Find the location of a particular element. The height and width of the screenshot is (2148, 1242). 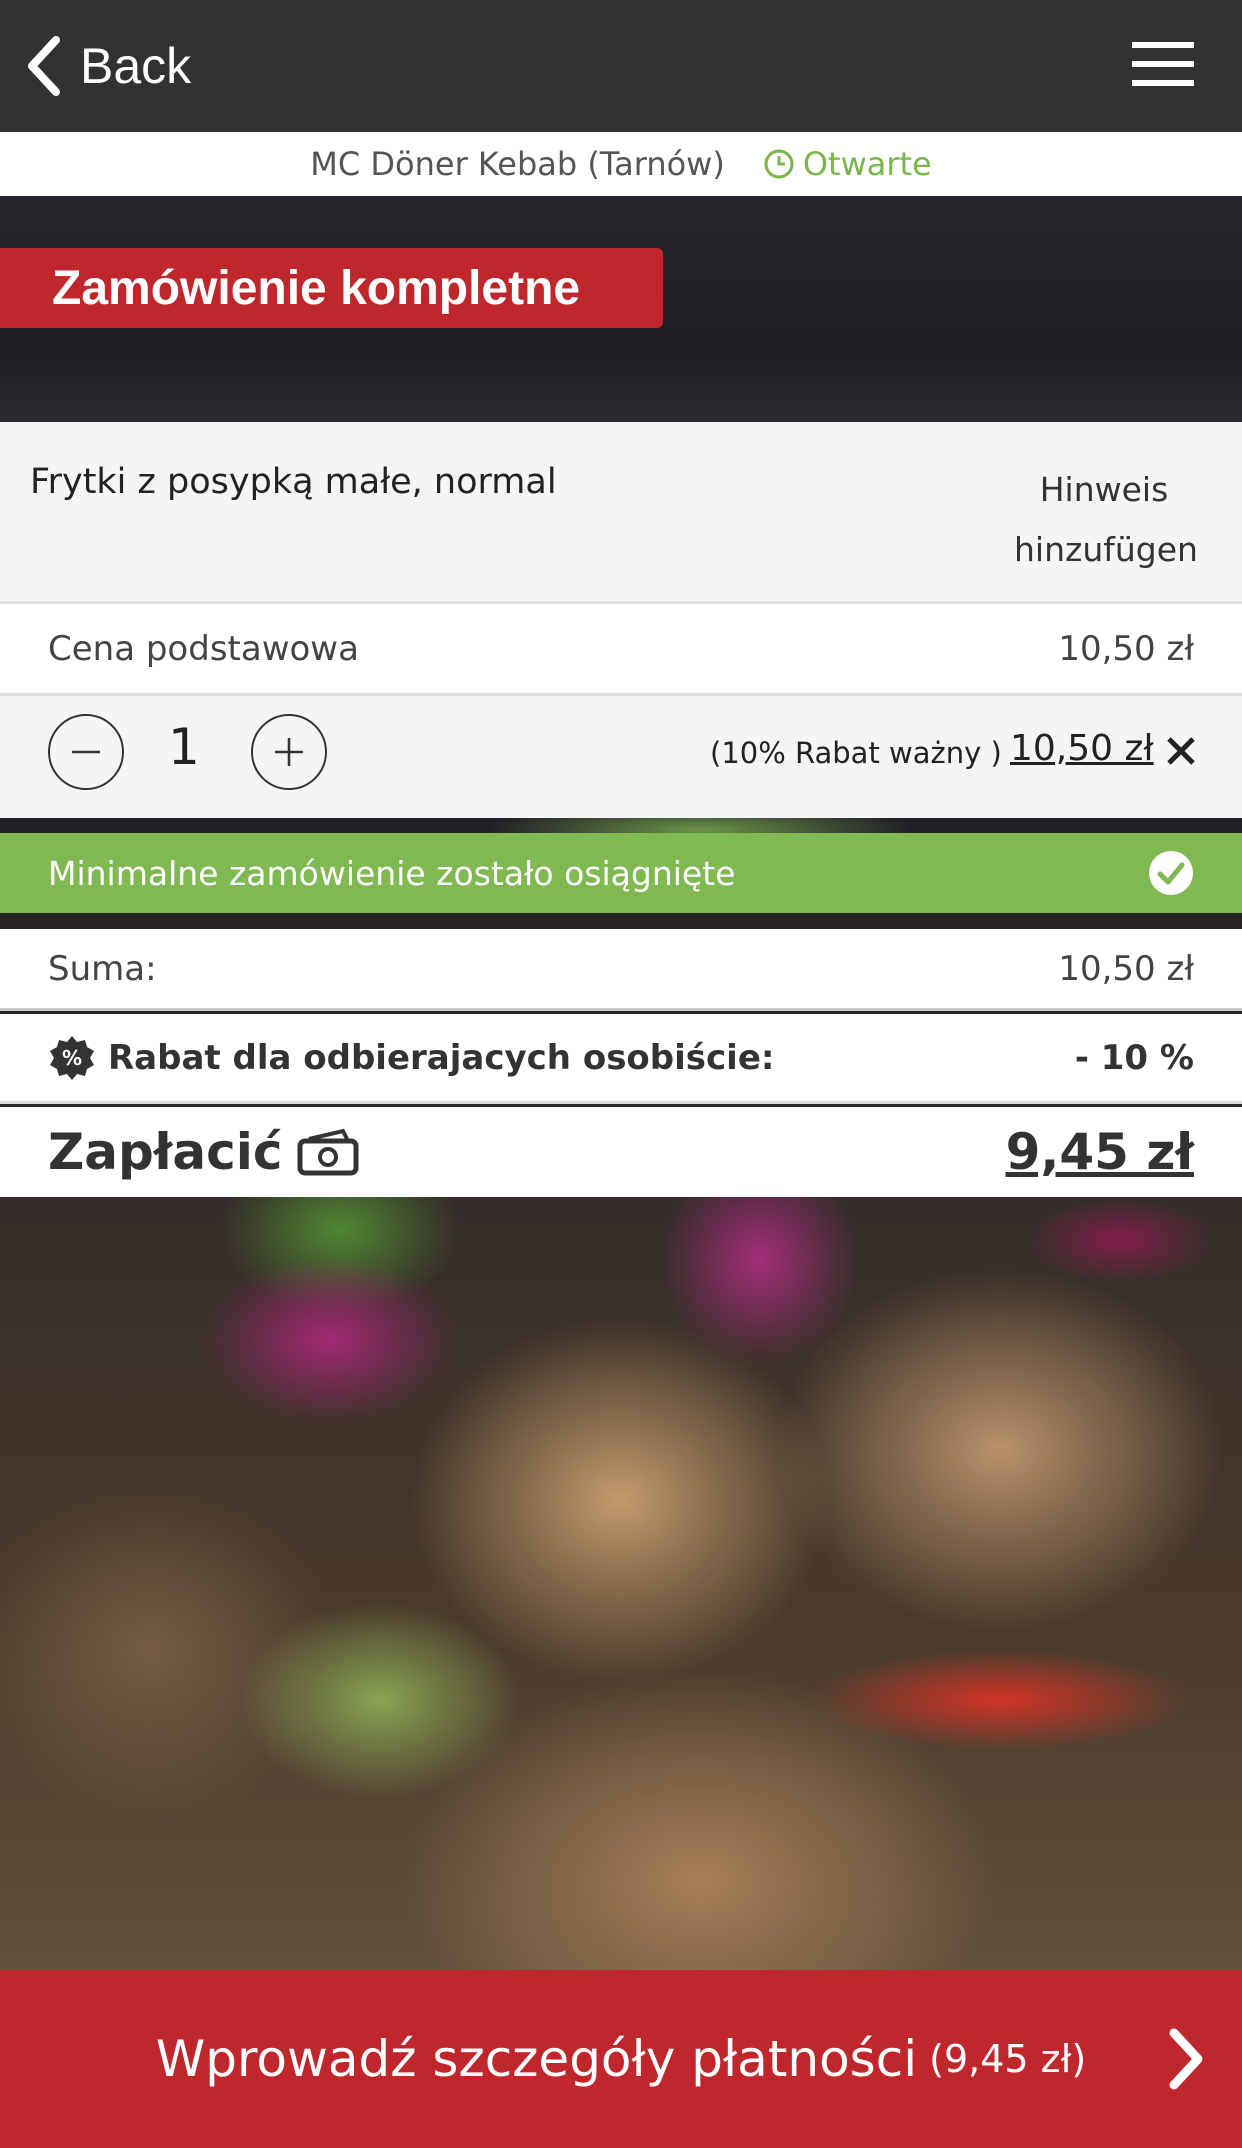

hamburger-menu-button is located at coordinates (1163, 66).